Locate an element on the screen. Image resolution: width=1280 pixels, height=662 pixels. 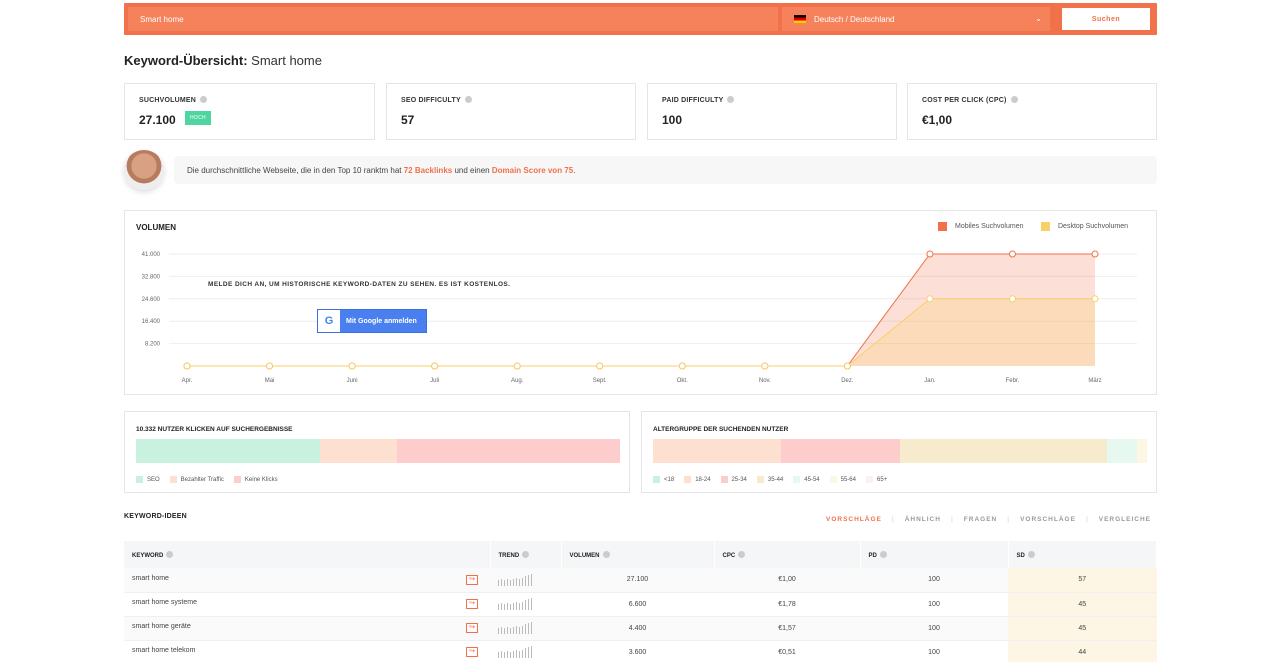
chevron-down-icon: ⌄ is located at coordinates (1038, 18).